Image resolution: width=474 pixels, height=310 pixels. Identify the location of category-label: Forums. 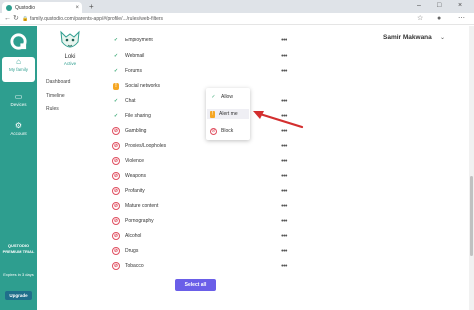
(133, 71).